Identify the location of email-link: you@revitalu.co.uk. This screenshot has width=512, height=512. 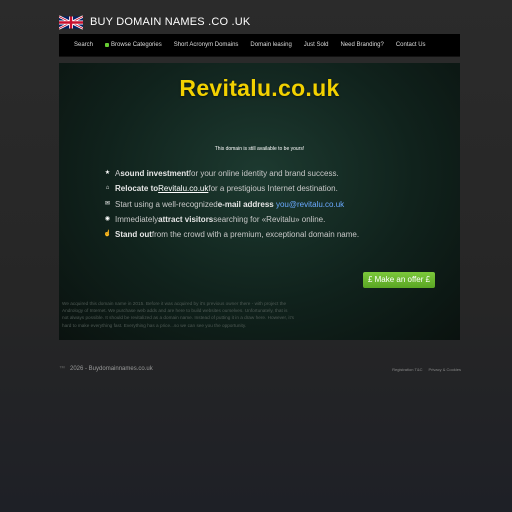
(310, 204).